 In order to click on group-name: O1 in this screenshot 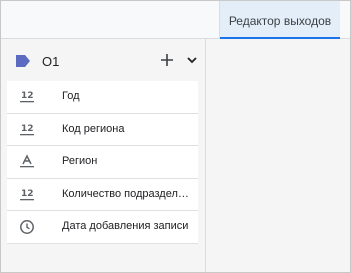, I will do `click(51, 61)`.